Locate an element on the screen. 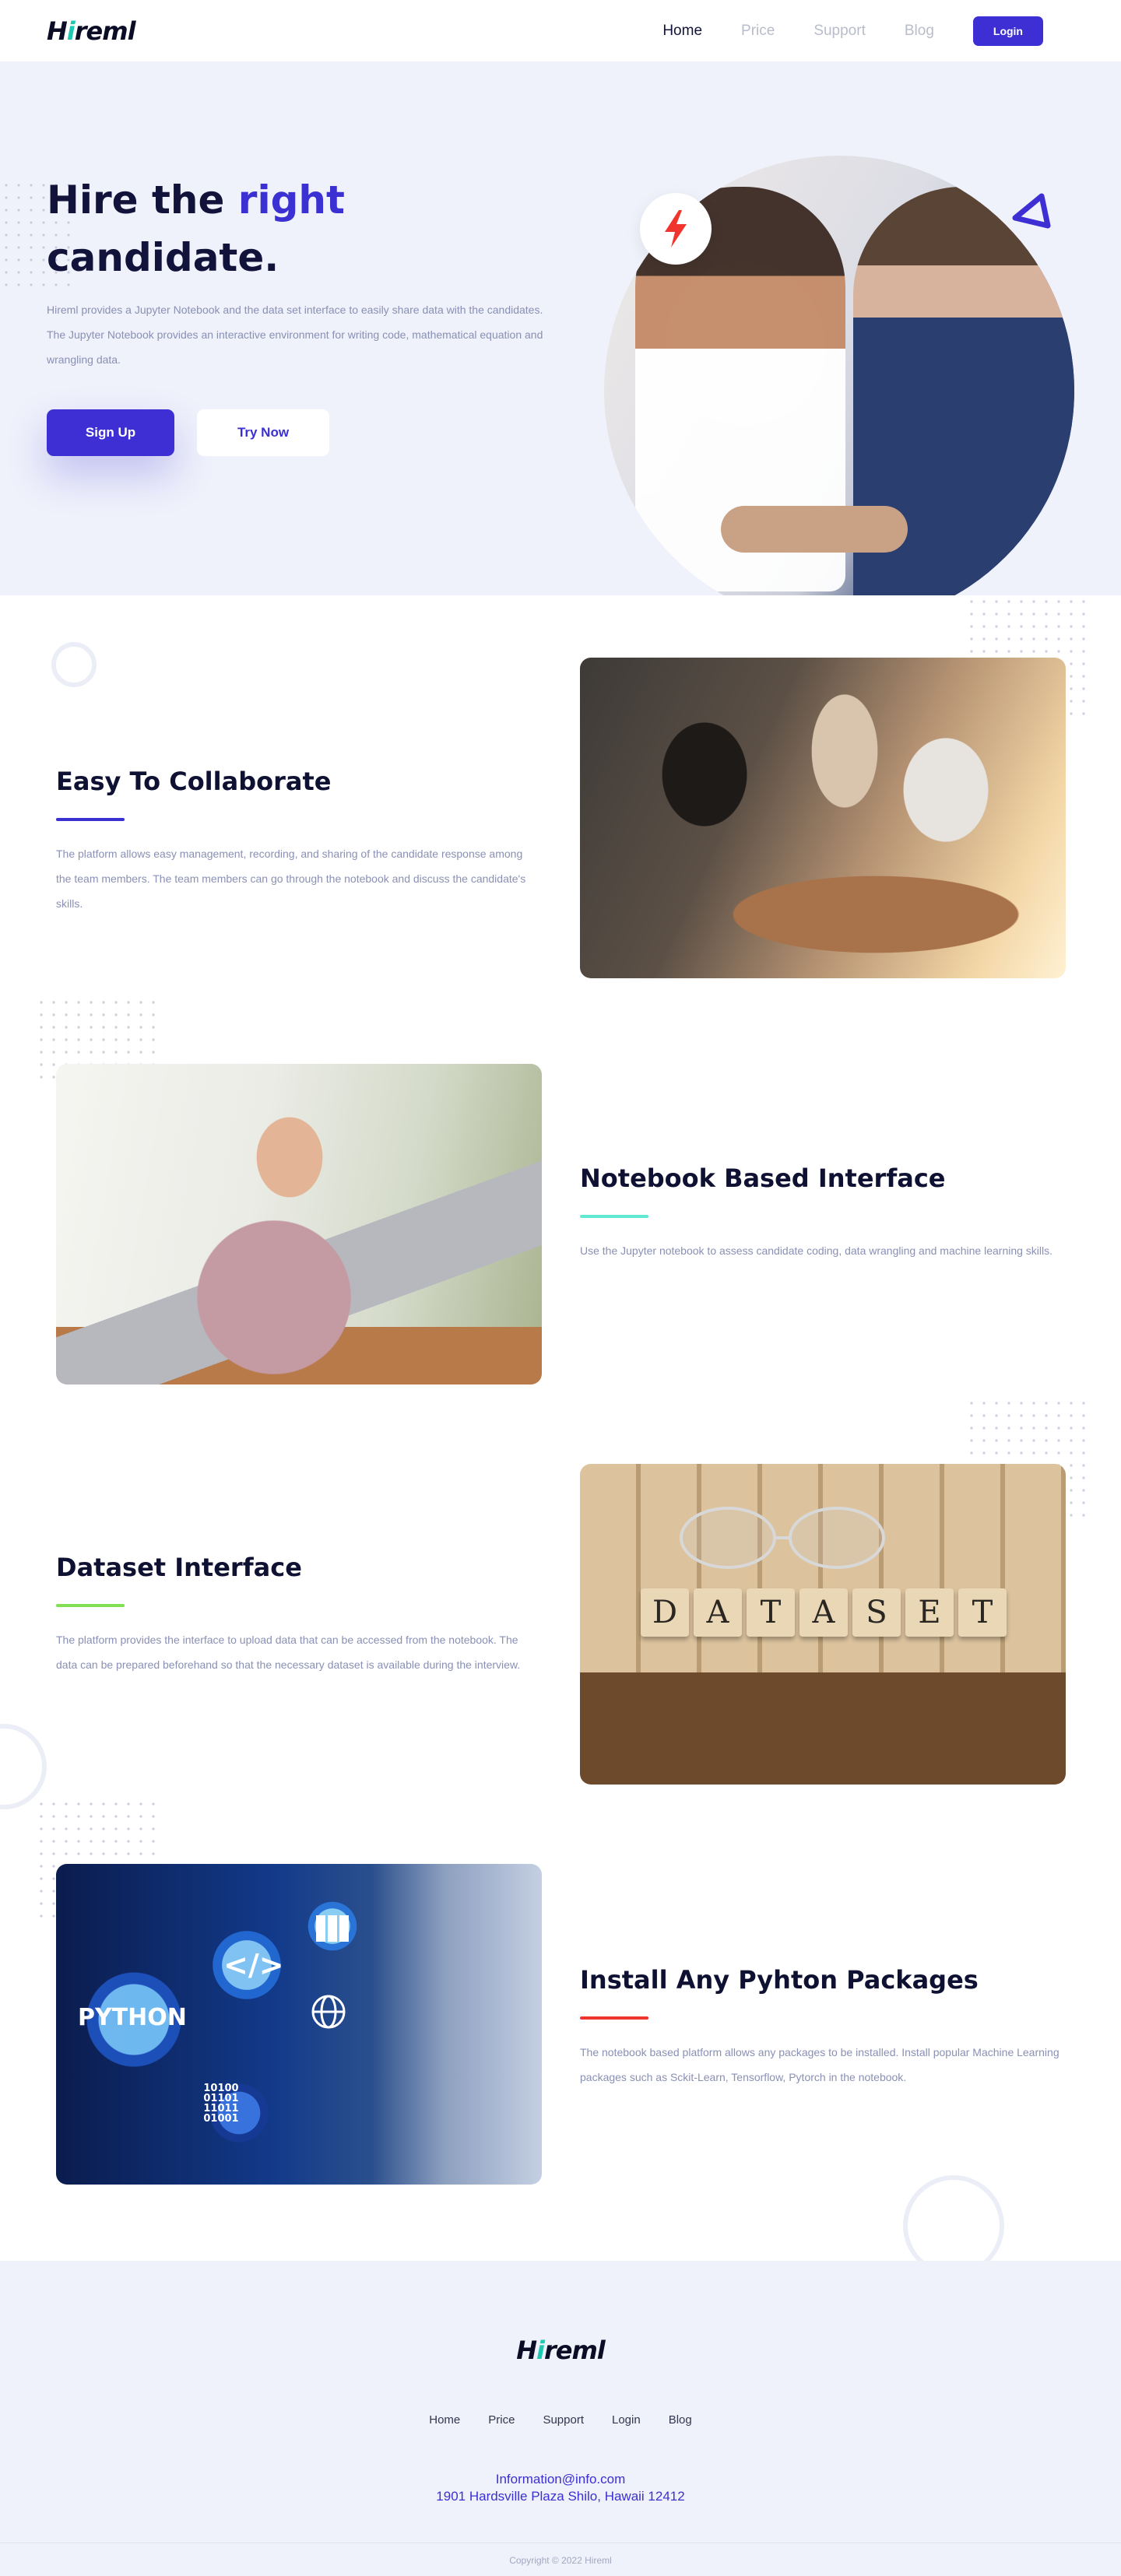 This screenshot has width=1121, height=2576. nav-item-home: Home is located at coordinates (682, 32).